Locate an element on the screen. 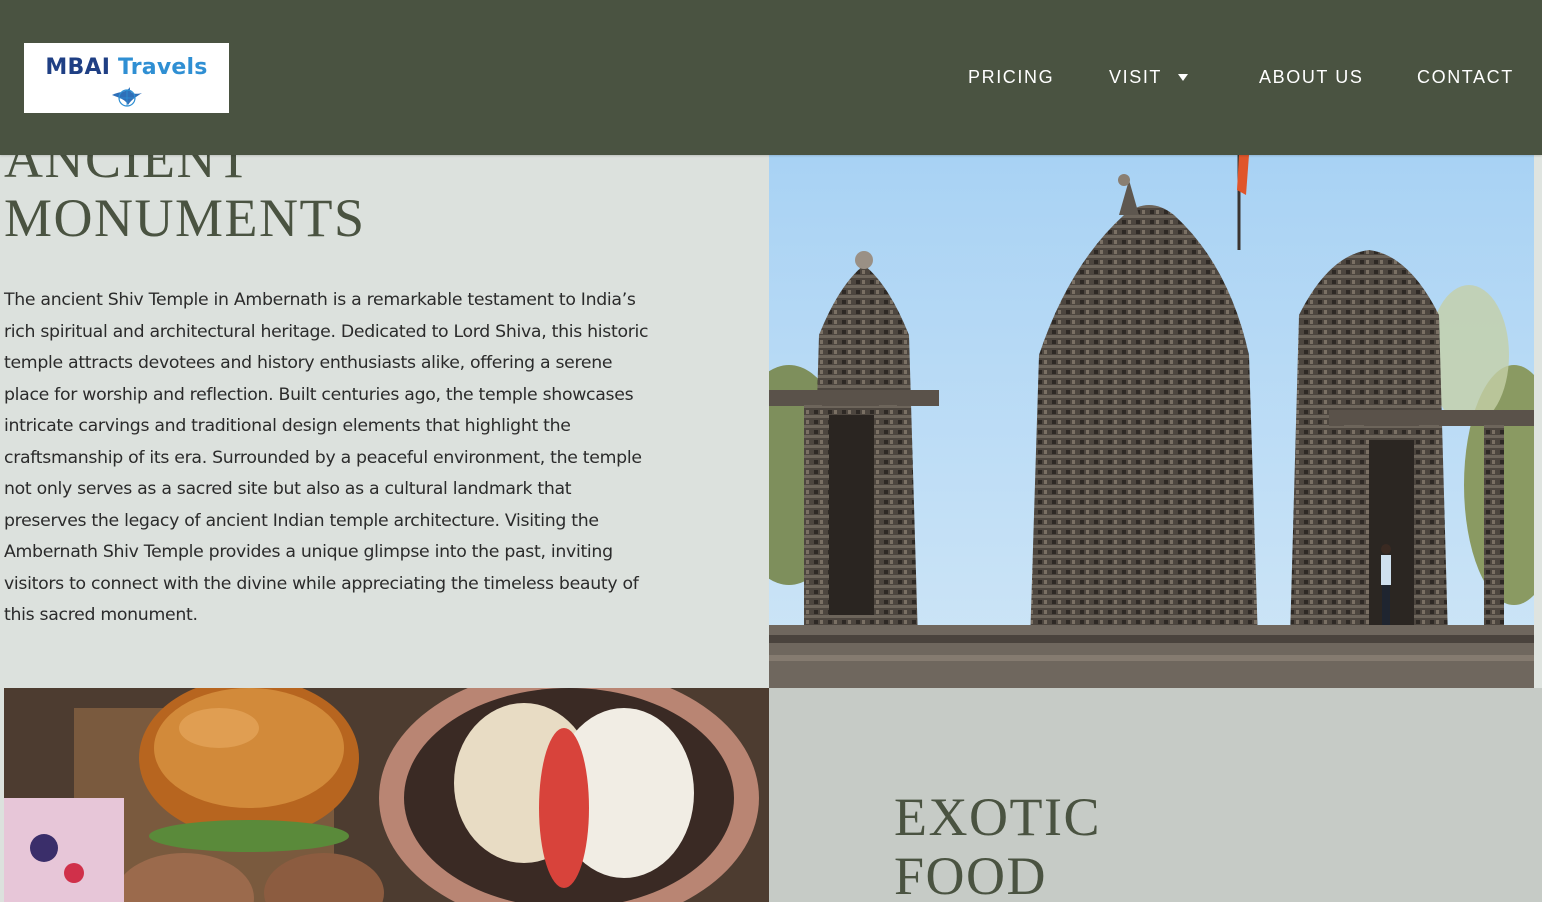 This screenshot has width=1542, height=902. logo-word-mbai: MBAI is located at coordinates (78, 67).